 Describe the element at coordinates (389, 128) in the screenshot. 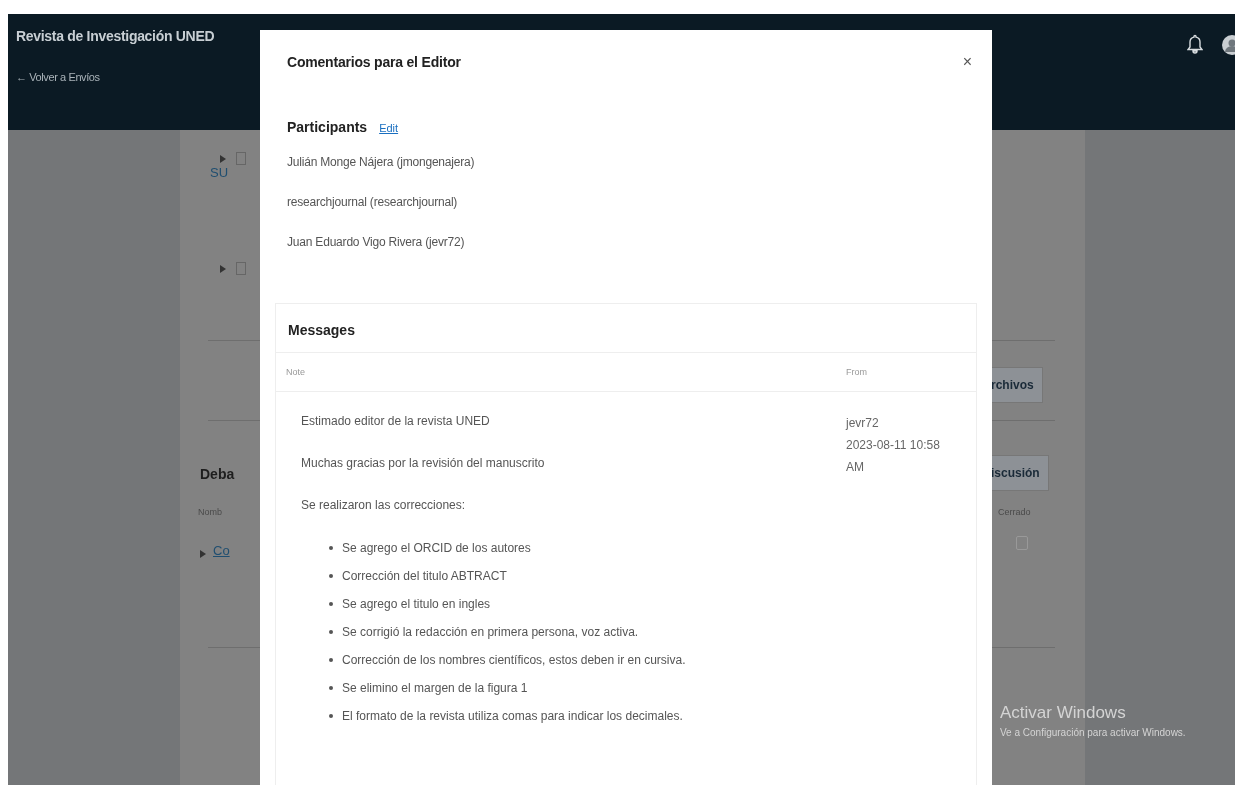

I see `edit-link: Edit` at that location.